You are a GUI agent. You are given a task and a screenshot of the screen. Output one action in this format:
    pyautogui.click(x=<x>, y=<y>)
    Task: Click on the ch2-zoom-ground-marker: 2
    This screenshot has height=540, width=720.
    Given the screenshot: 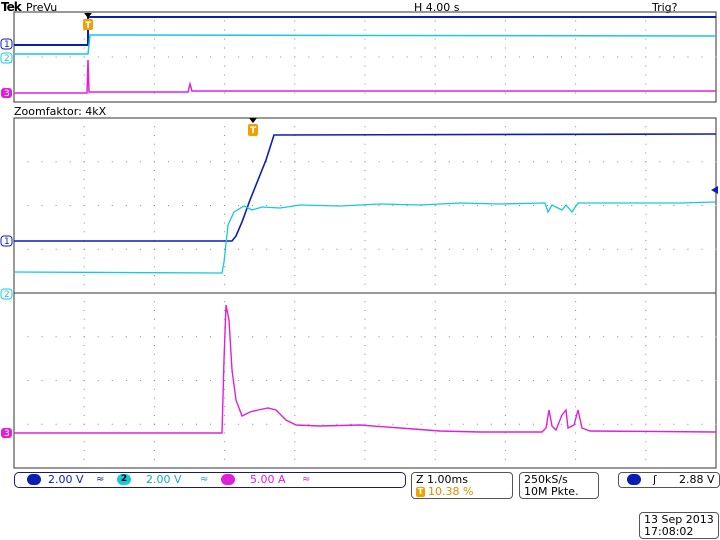 What is the action you would take?
    pyautogui.click(x=6, y=294)
    